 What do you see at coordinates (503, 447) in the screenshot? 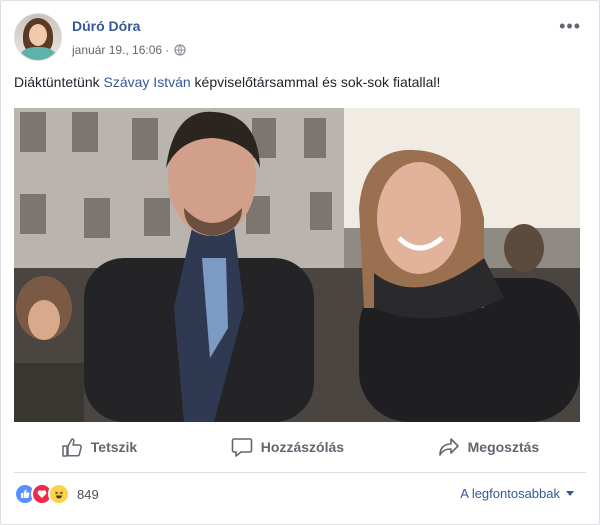
I see `share-label: Megosztás` at bounding box center [503, 447].